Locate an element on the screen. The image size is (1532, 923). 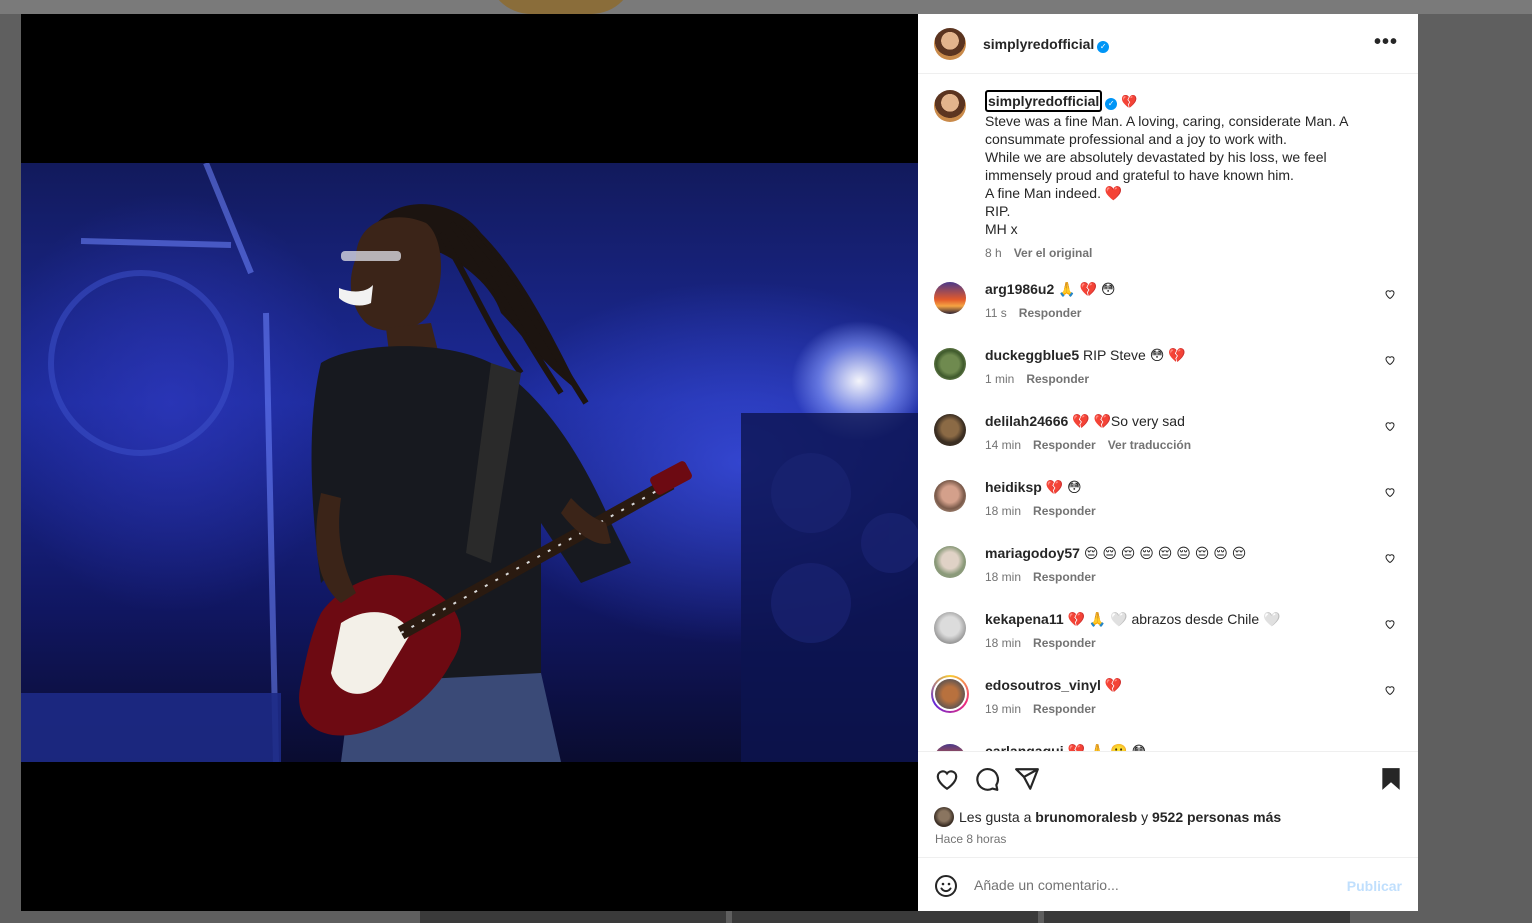
comment-text: 💔 🙏 🤍 abrazos desde Chile 🤍 is located at coordinates (1174, 619).